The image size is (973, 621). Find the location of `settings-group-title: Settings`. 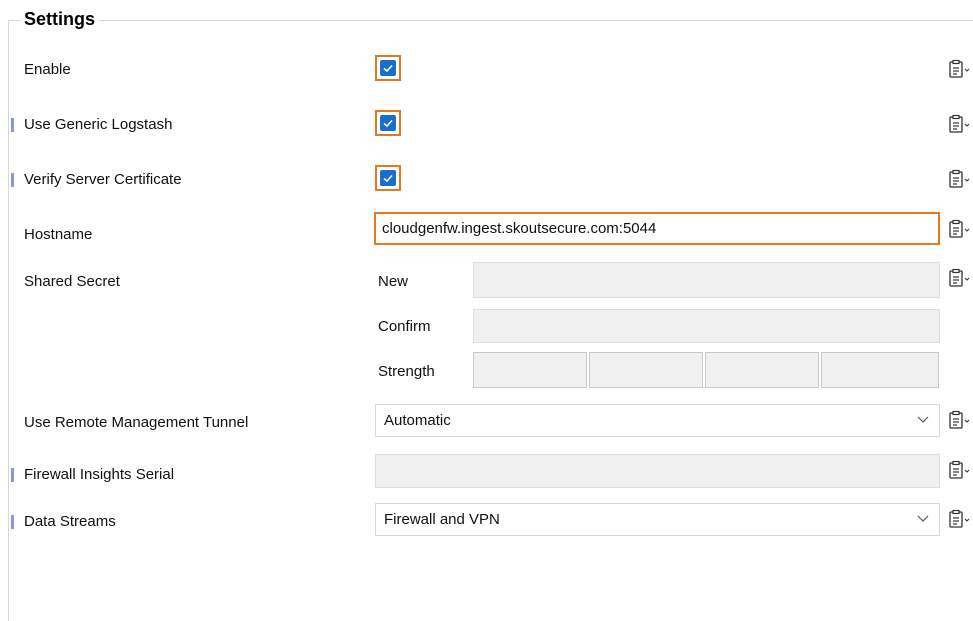

settings-group-title: Settings is located at coordinates (60, 19).